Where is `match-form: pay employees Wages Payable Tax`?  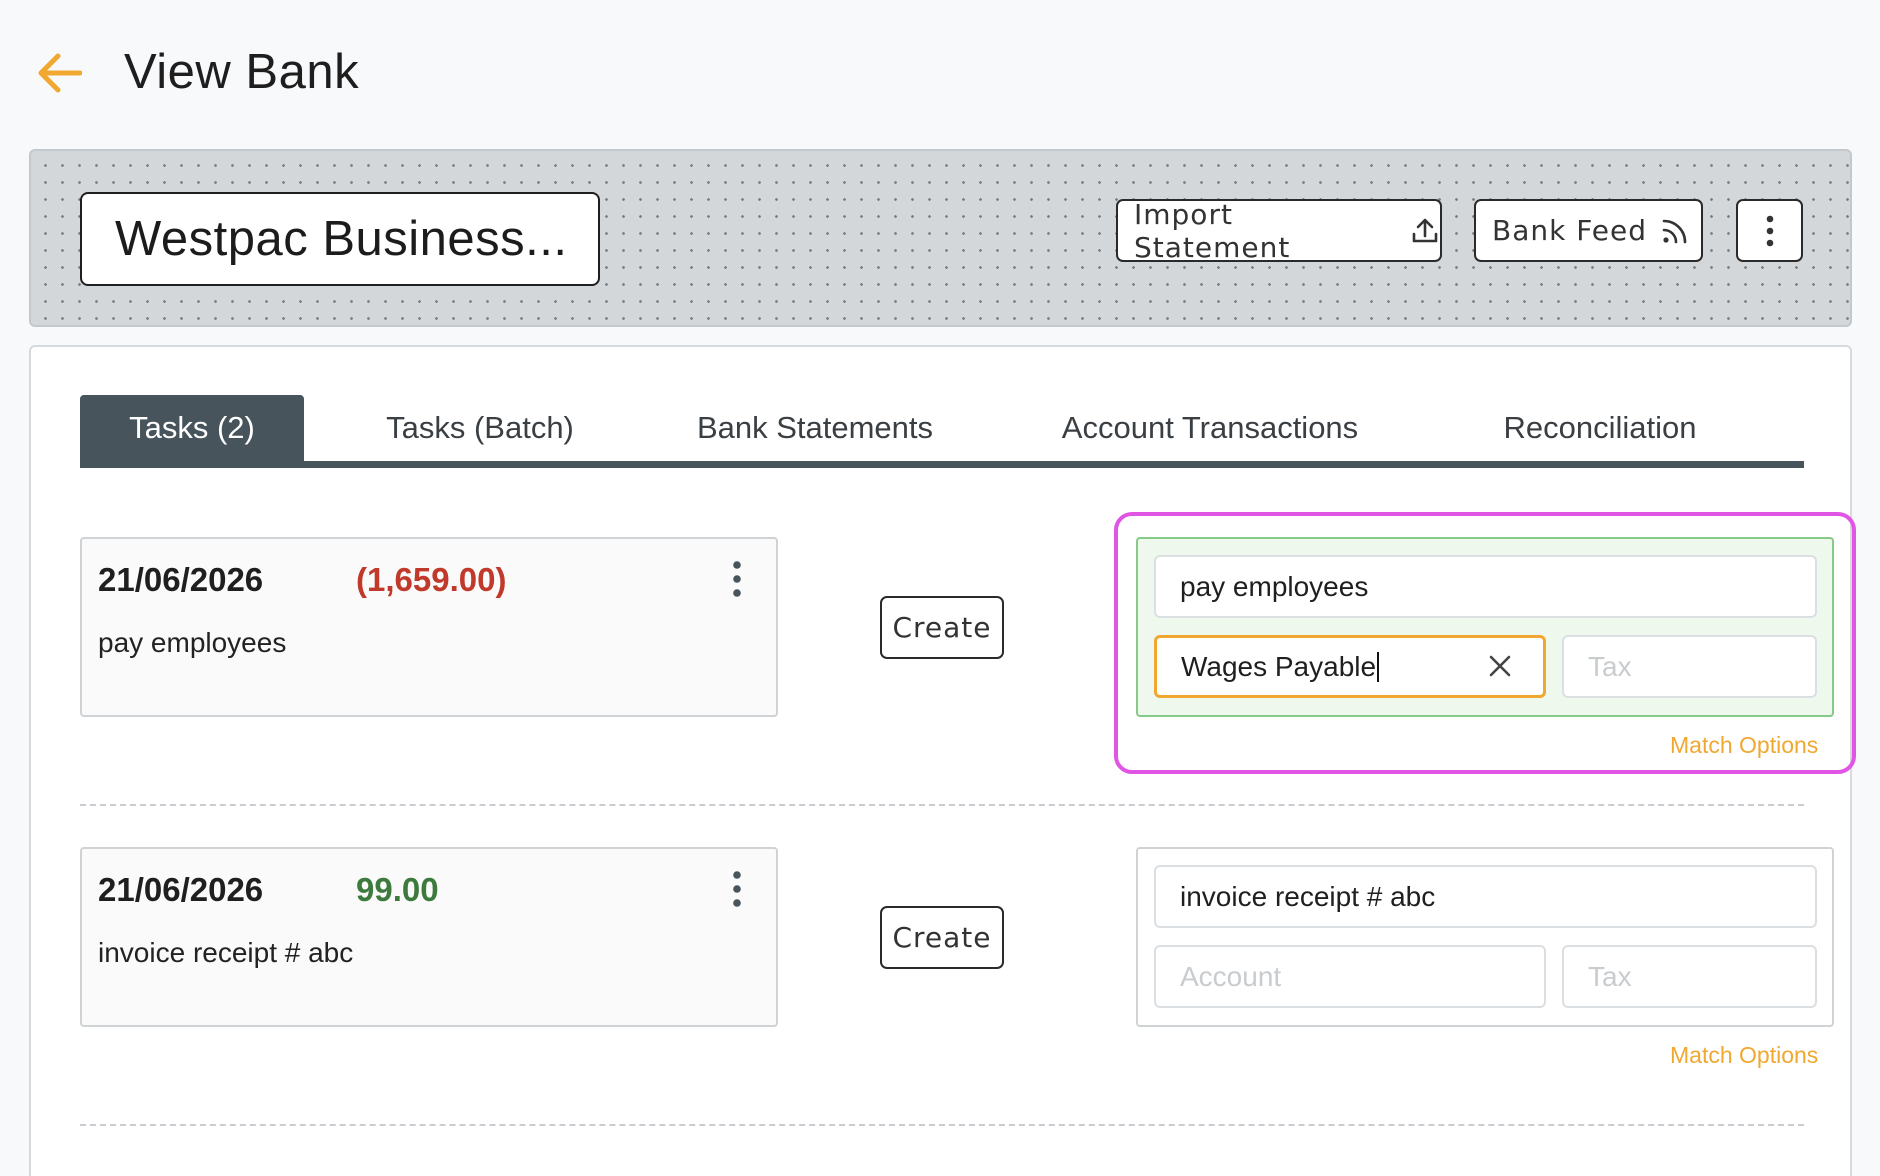 match-form: pay employees Wages Payable Tax is located at coordinates (1485, 627).